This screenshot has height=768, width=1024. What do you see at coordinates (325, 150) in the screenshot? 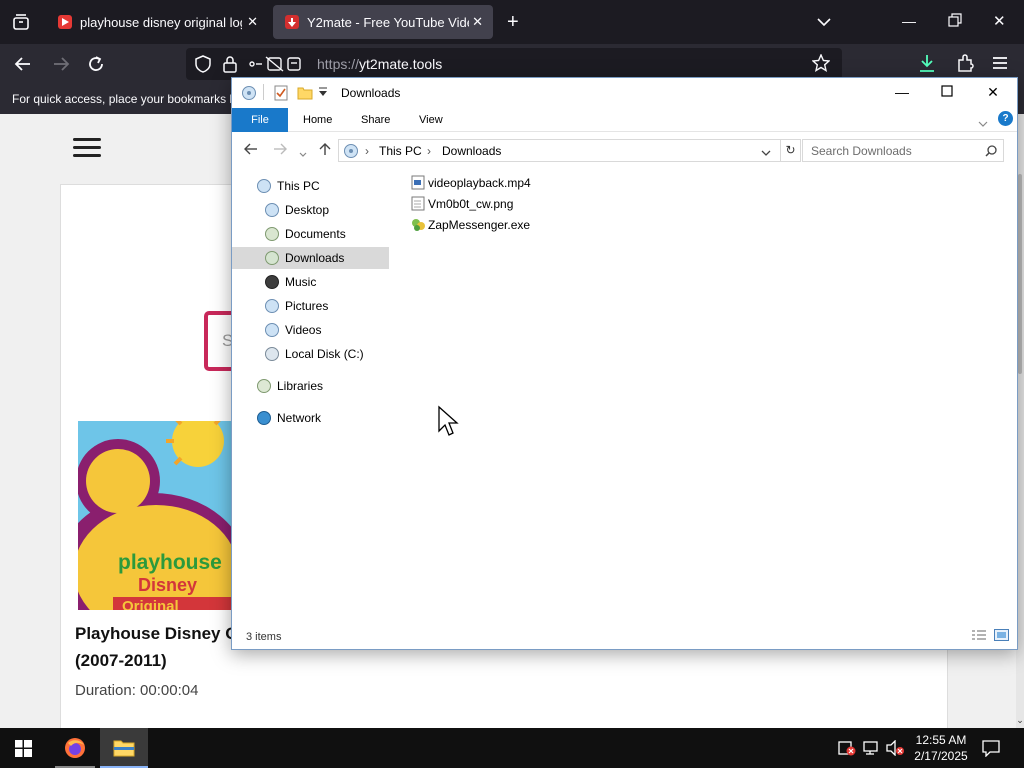
I see `up-icon` at bounding box center [325, 150].